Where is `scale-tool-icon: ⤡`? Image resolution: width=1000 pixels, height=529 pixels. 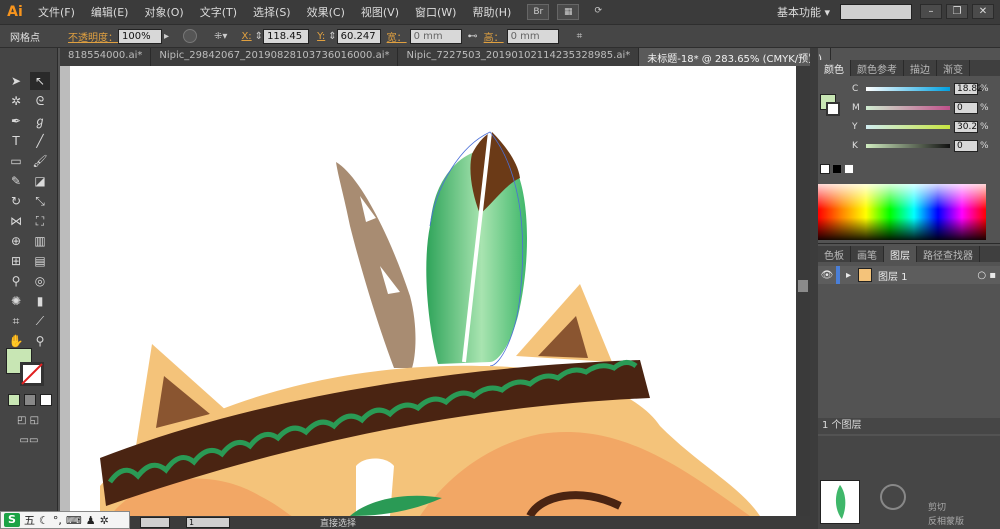 scale-tool-icon: ⤡ is located at coordinates (40, 201).